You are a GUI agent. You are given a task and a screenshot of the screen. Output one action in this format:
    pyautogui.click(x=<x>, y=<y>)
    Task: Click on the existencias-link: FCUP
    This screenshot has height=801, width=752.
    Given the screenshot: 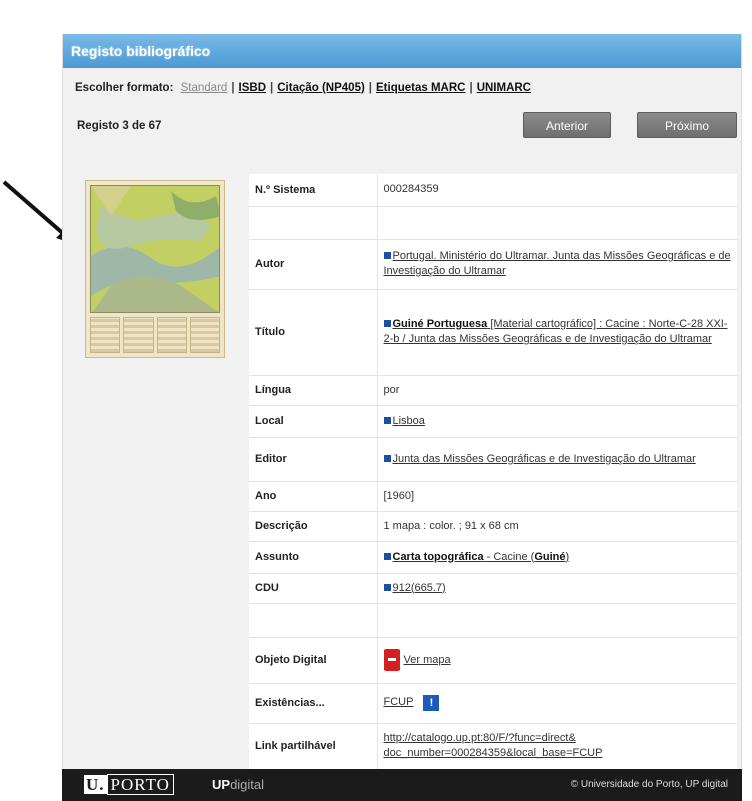 What is the action you would take?
    pyautogui.click(x=399, y=702)
    